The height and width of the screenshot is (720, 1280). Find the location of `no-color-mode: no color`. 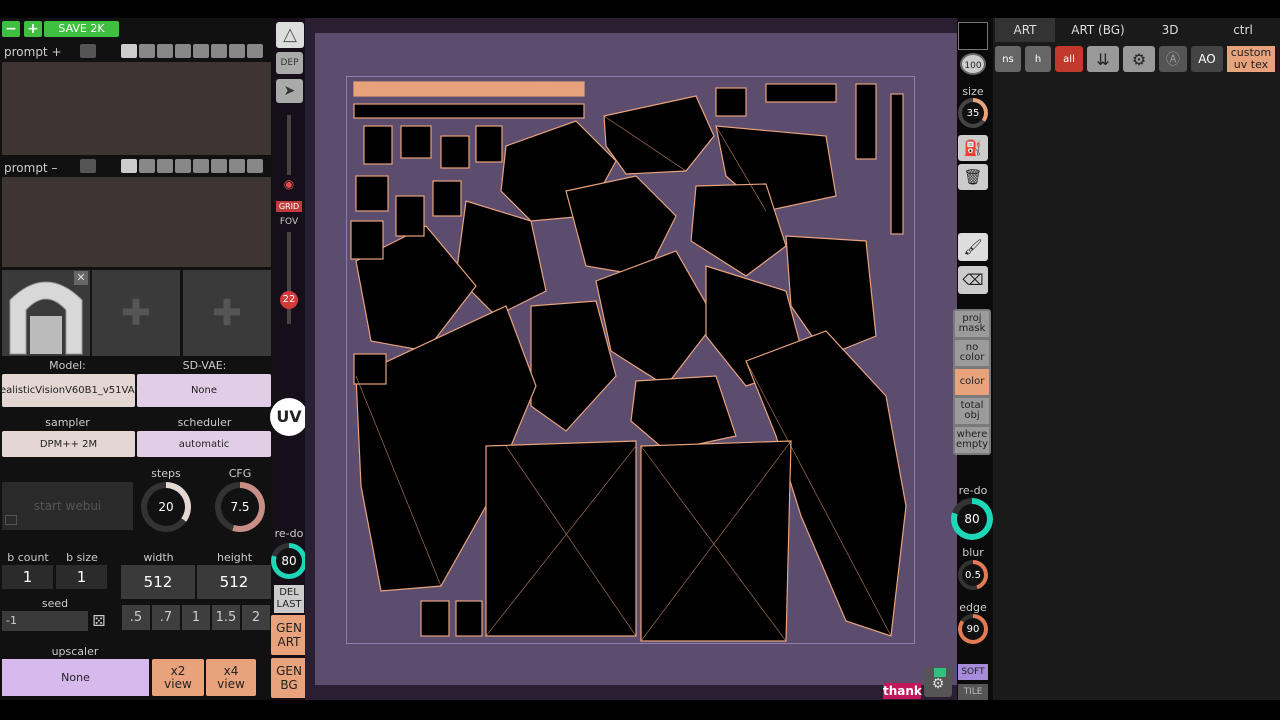

no-color-mode: no color is located at coordinates (972, 353).